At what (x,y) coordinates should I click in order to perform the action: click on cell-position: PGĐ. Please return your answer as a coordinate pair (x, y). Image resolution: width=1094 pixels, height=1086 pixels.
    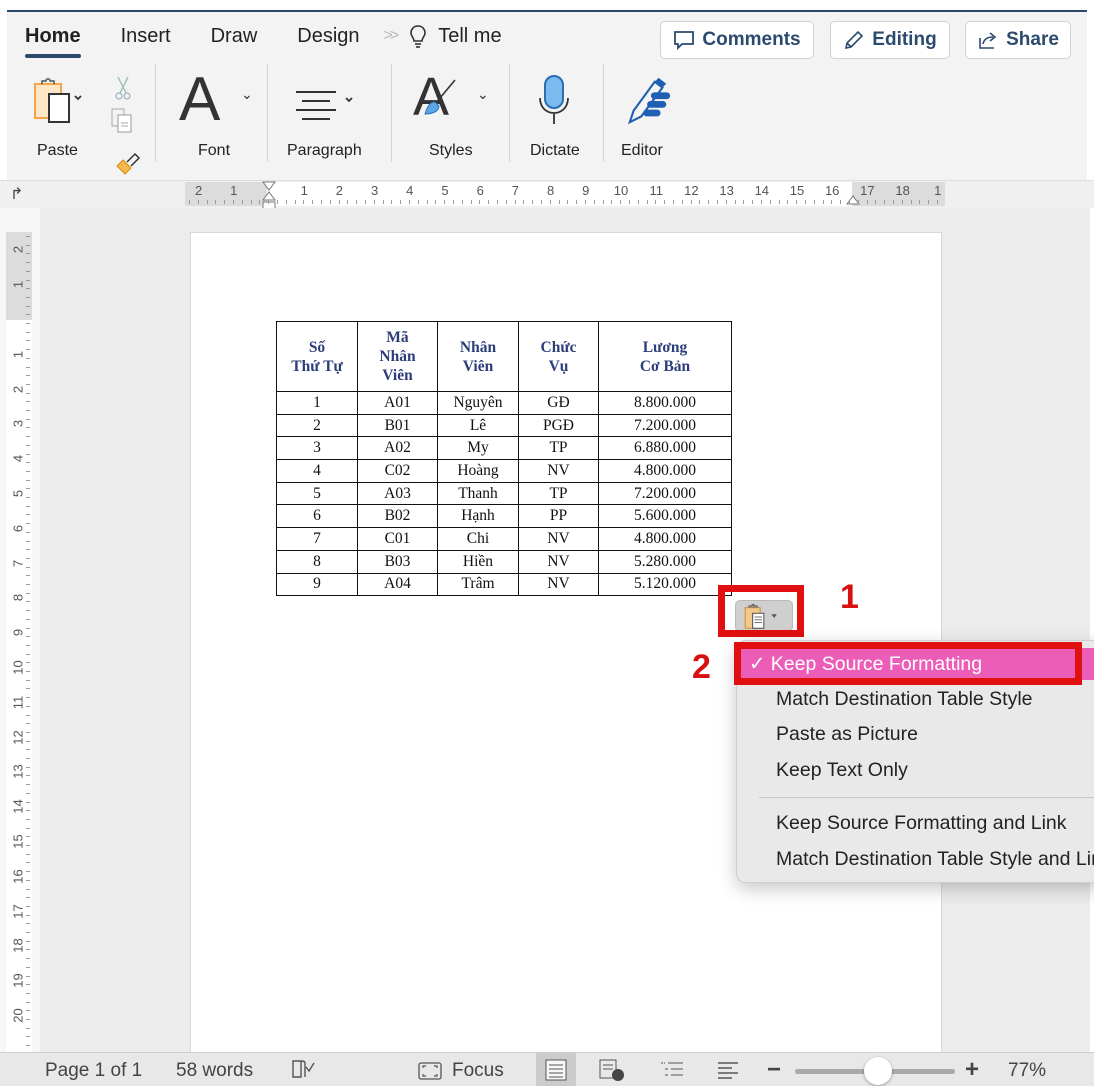
    Looking at the image, I should click on (558, 425).